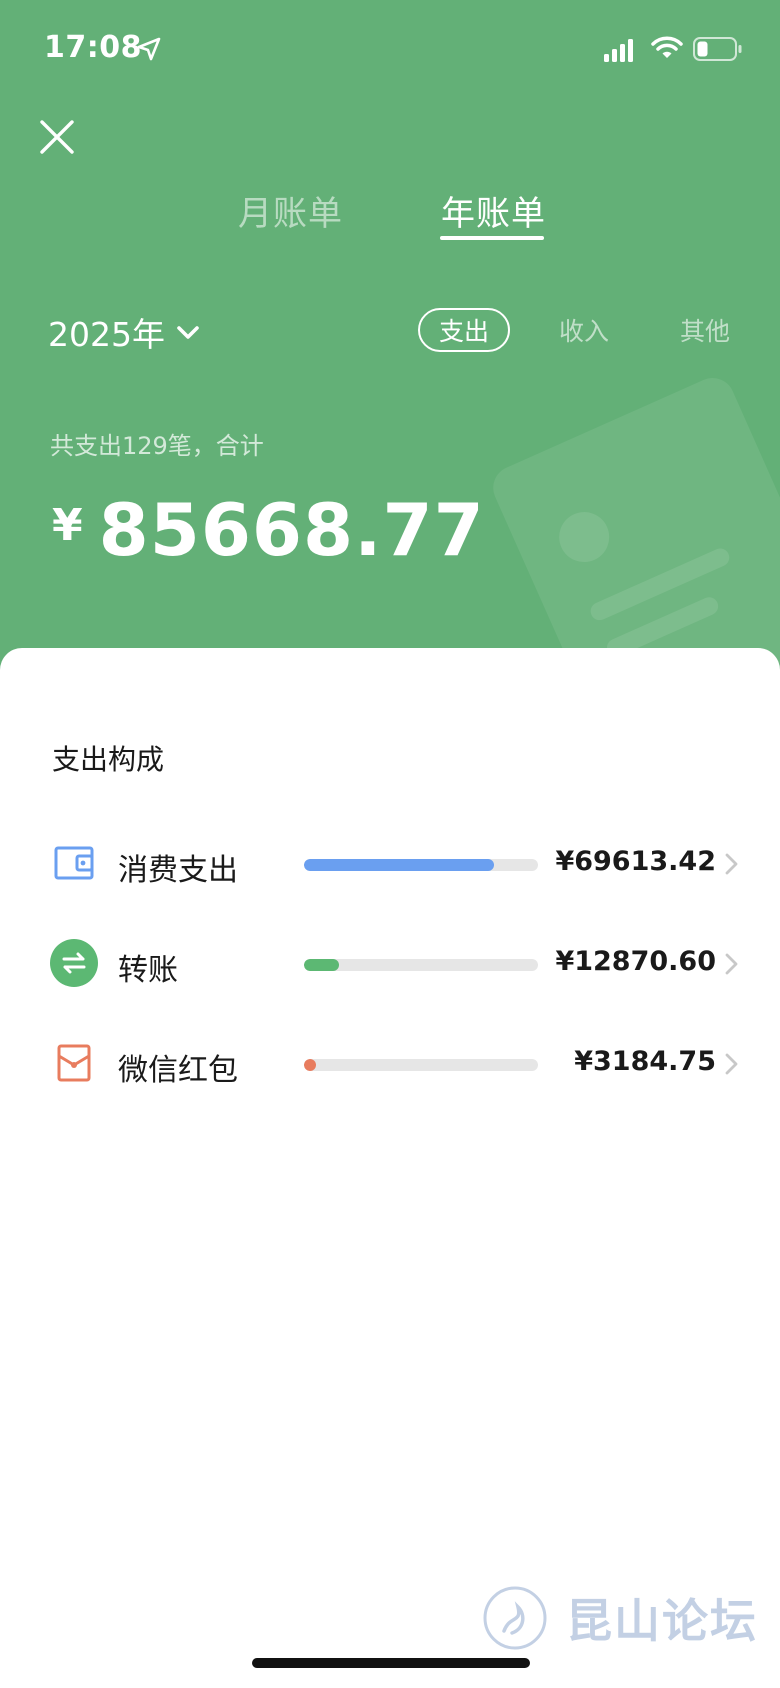 This screenshot has height=1688, width=780. Describe the element at coordinates (291, 530) in the screenshot. I see `total-value: 85668.77` at that location.